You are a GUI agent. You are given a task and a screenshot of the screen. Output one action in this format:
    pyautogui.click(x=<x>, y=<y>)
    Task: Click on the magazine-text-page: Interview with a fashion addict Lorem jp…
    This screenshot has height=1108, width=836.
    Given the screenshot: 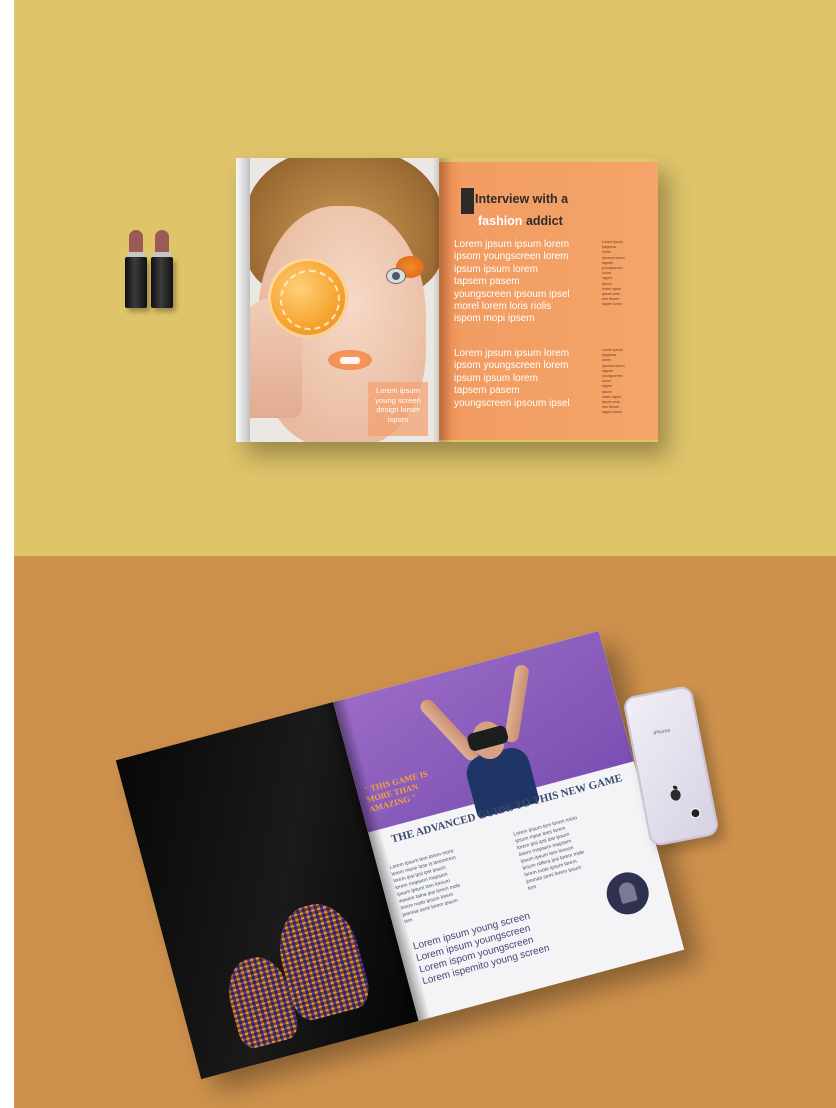 What is the action you would take?
    pyautogui.click(x=548, y=301)
    